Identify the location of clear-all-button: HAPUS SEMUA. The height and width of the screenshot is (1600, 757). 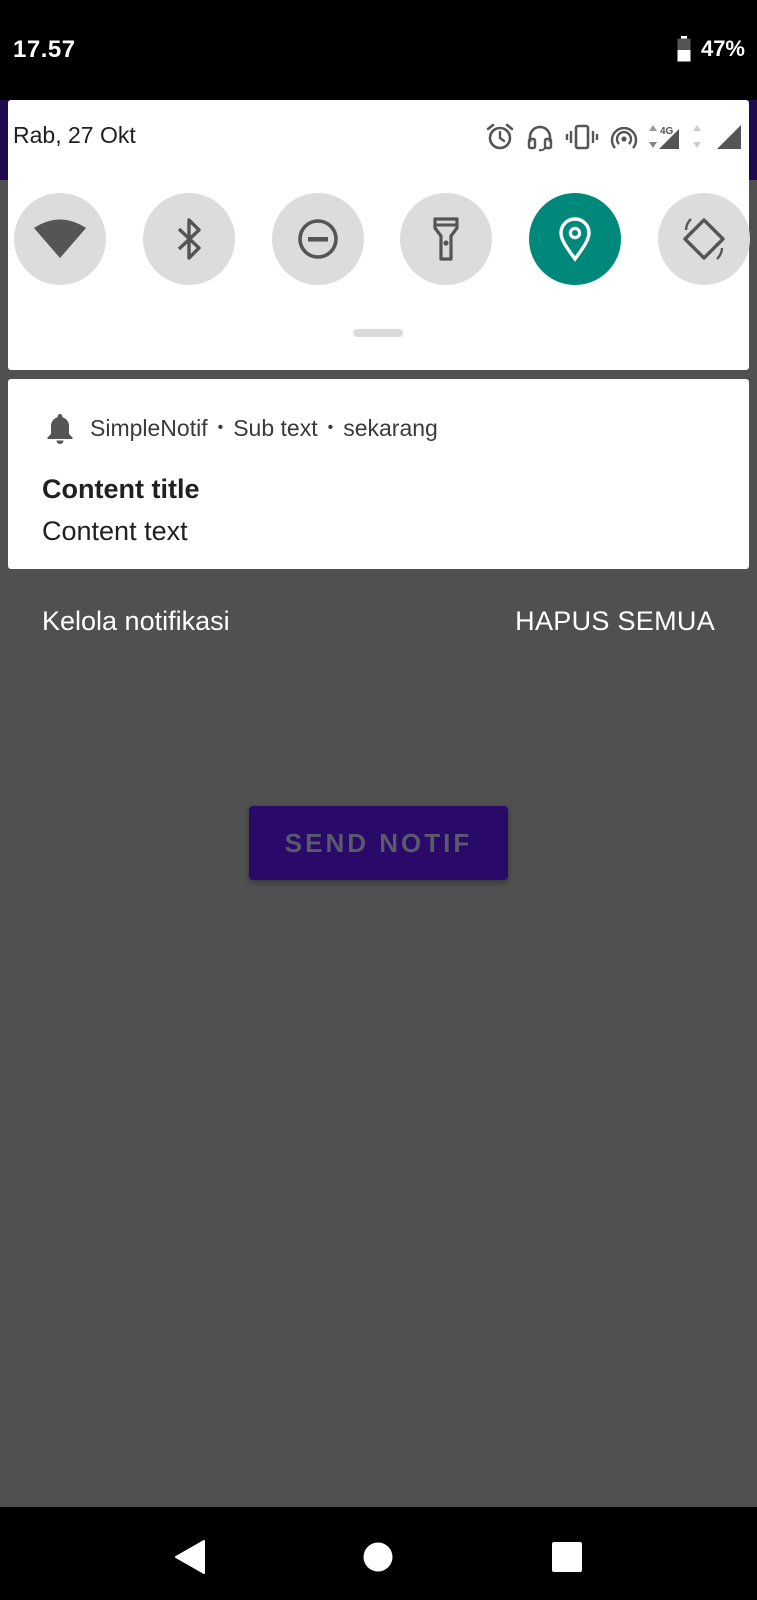
(615, 621).